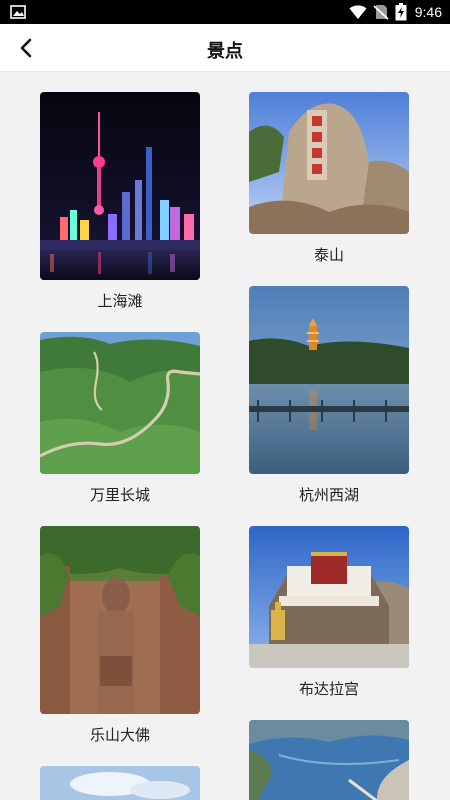  I want to click on attraction-card-partial-left, so click(120, 783).